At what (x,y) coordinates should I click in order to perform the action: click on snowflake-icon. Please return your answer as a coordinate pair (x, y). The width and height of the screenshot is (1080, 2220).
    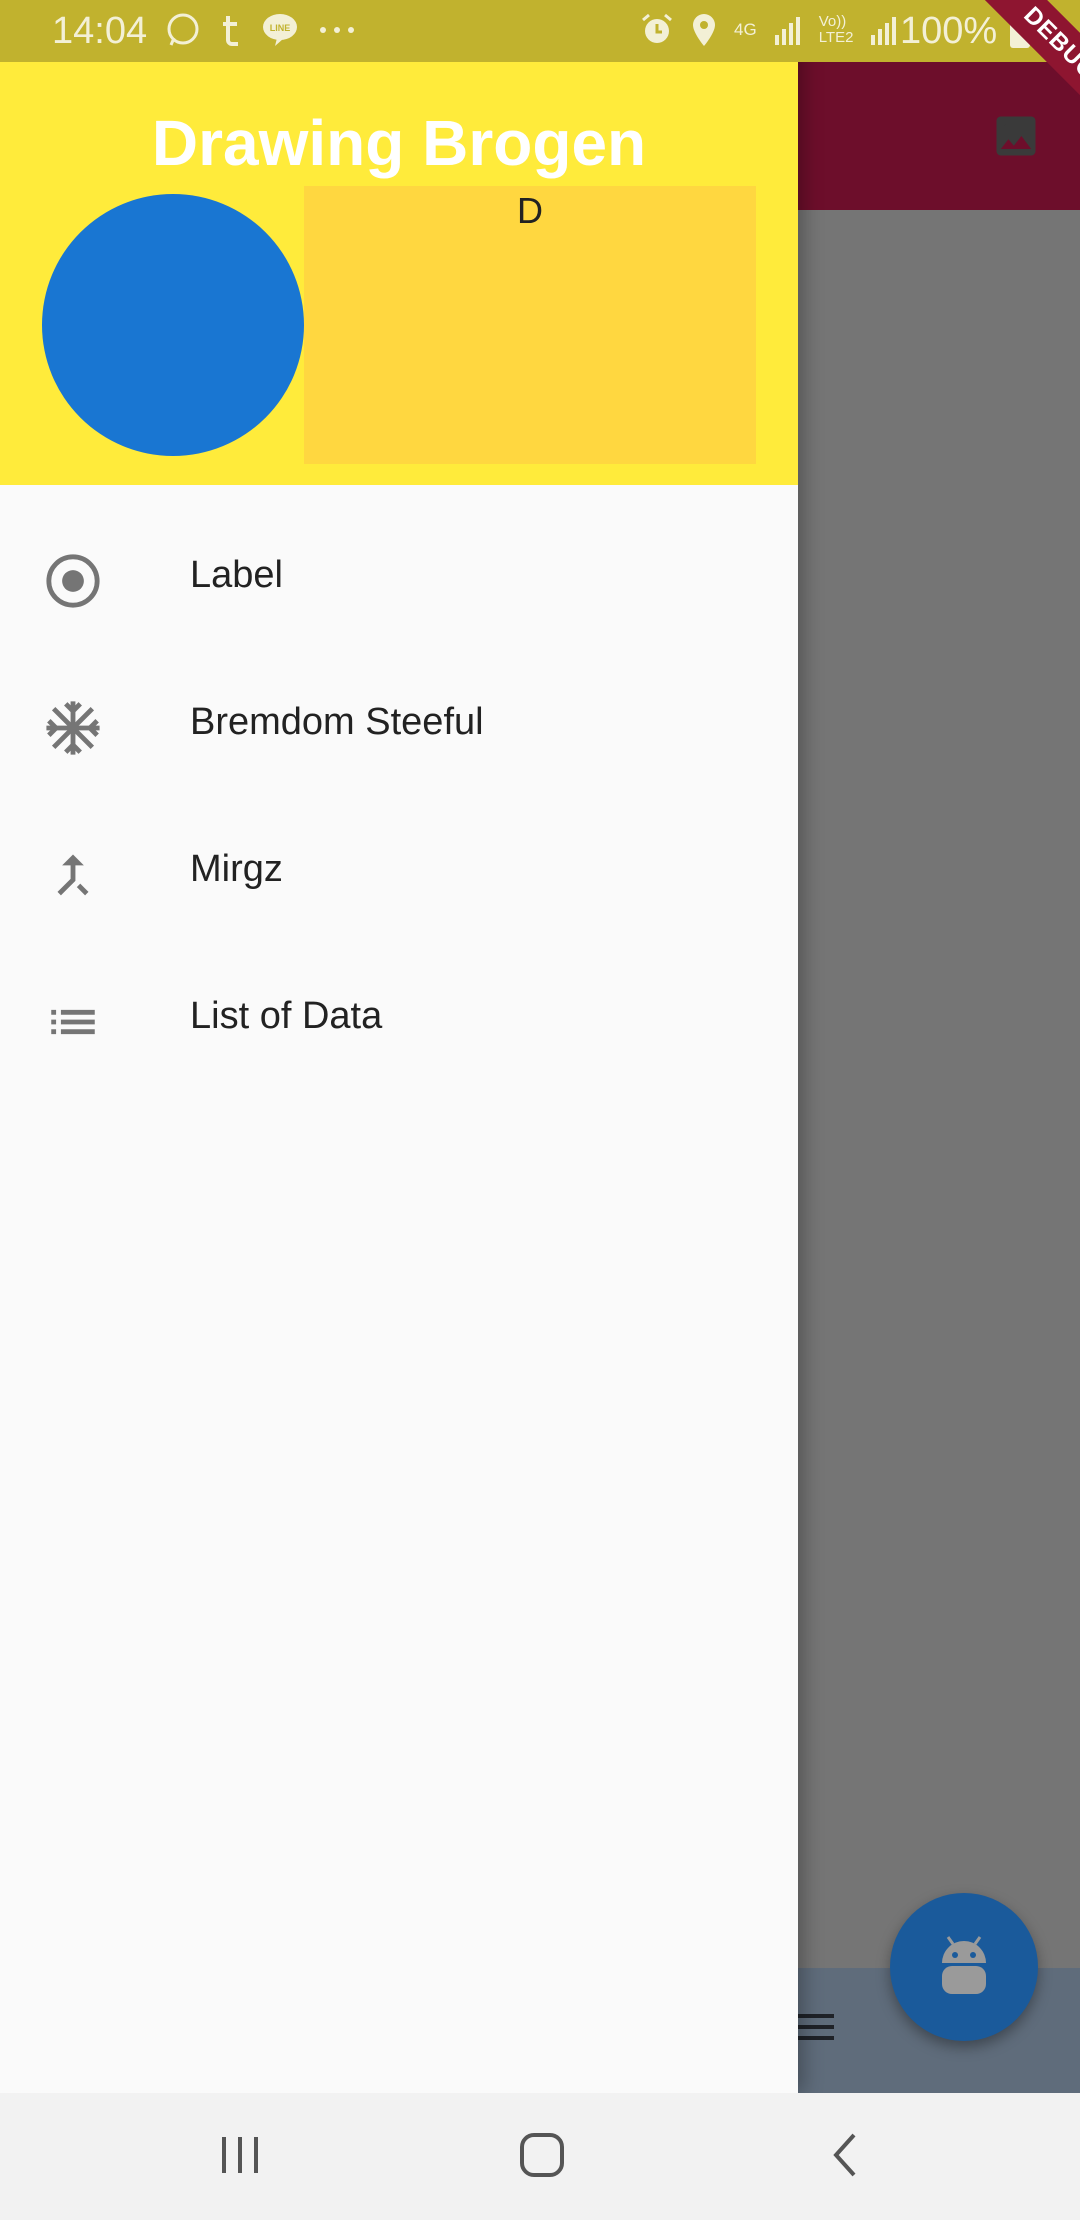
    Looking at the image, I should click on (73, 728).